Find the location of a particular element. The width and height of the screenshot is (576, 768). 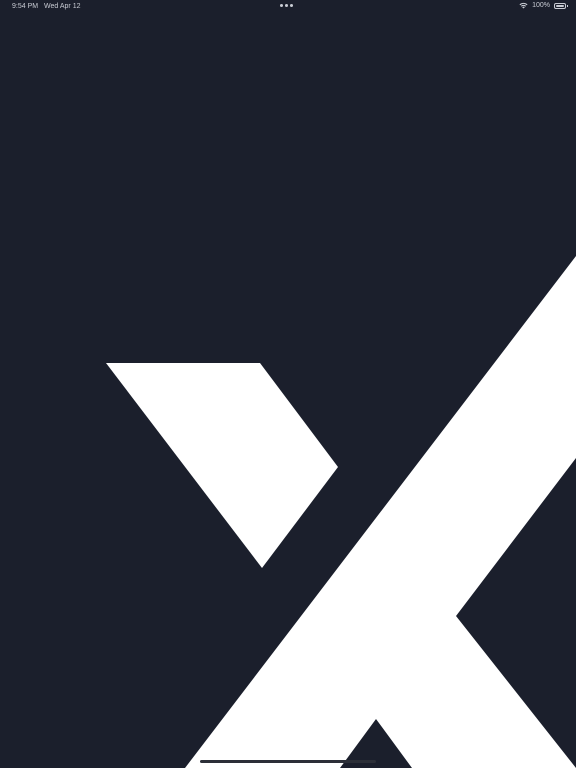

wifi-icon is located at coordinates (523, 5).